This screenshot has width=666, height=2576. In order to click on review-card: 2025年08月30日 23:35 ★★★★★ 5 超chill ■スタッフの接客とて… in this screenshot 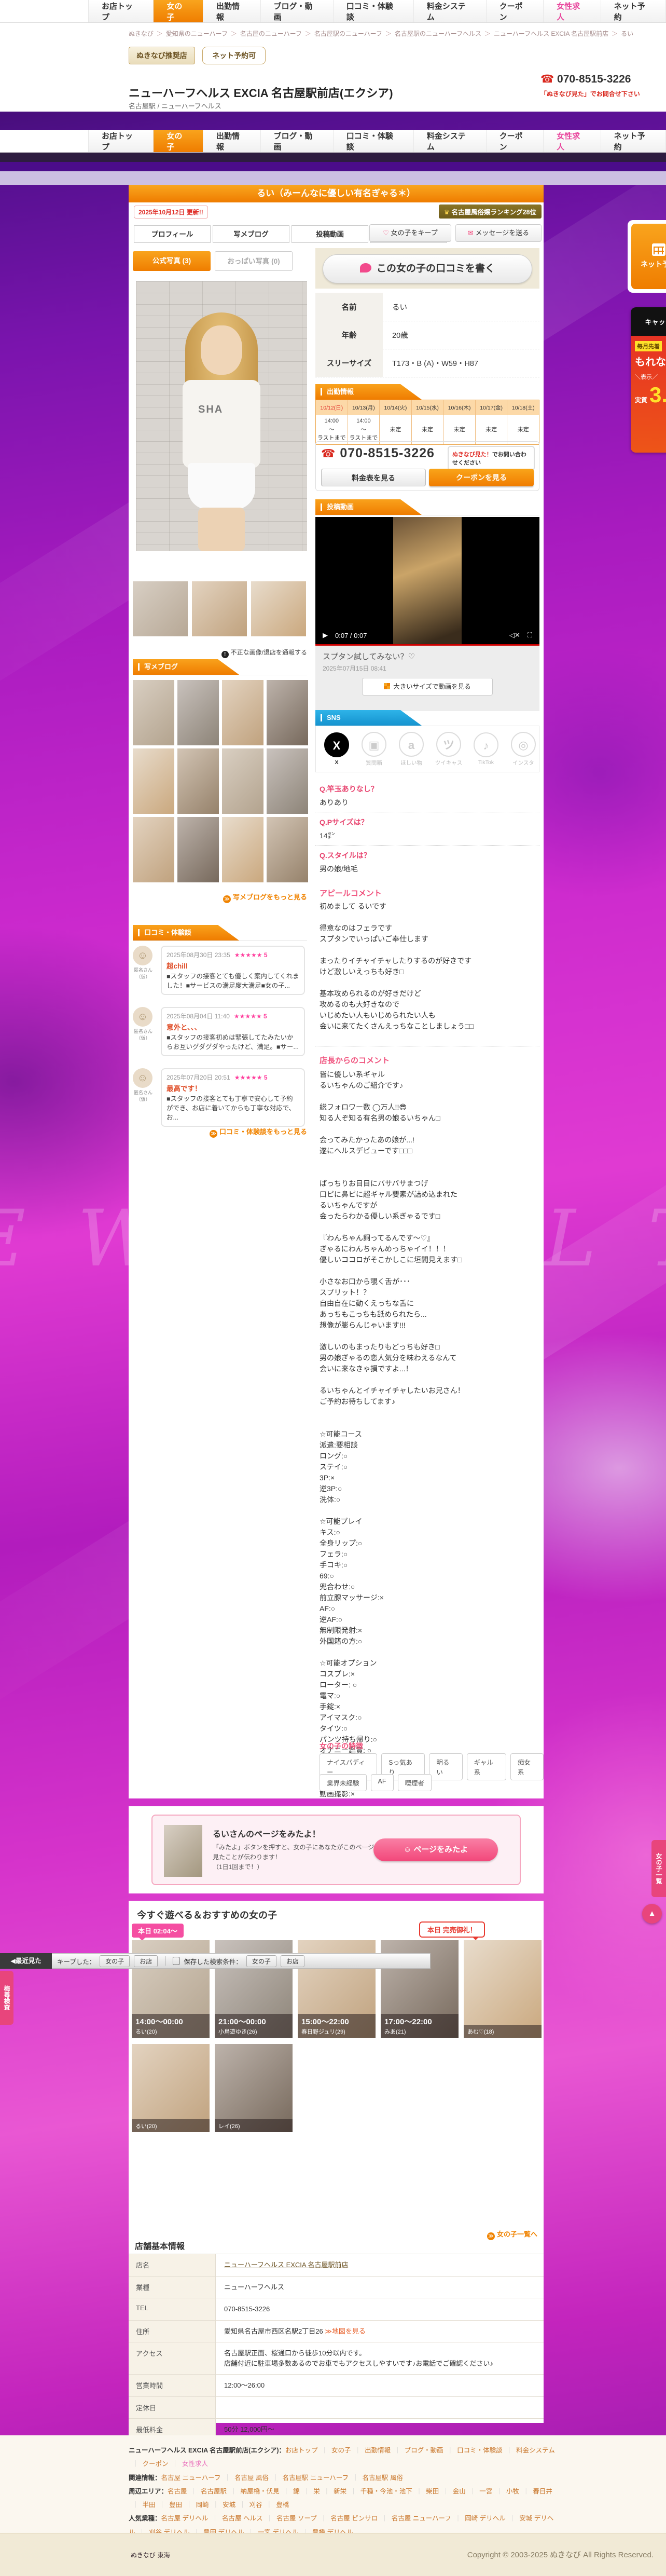, I will do `click(233, 971)`.